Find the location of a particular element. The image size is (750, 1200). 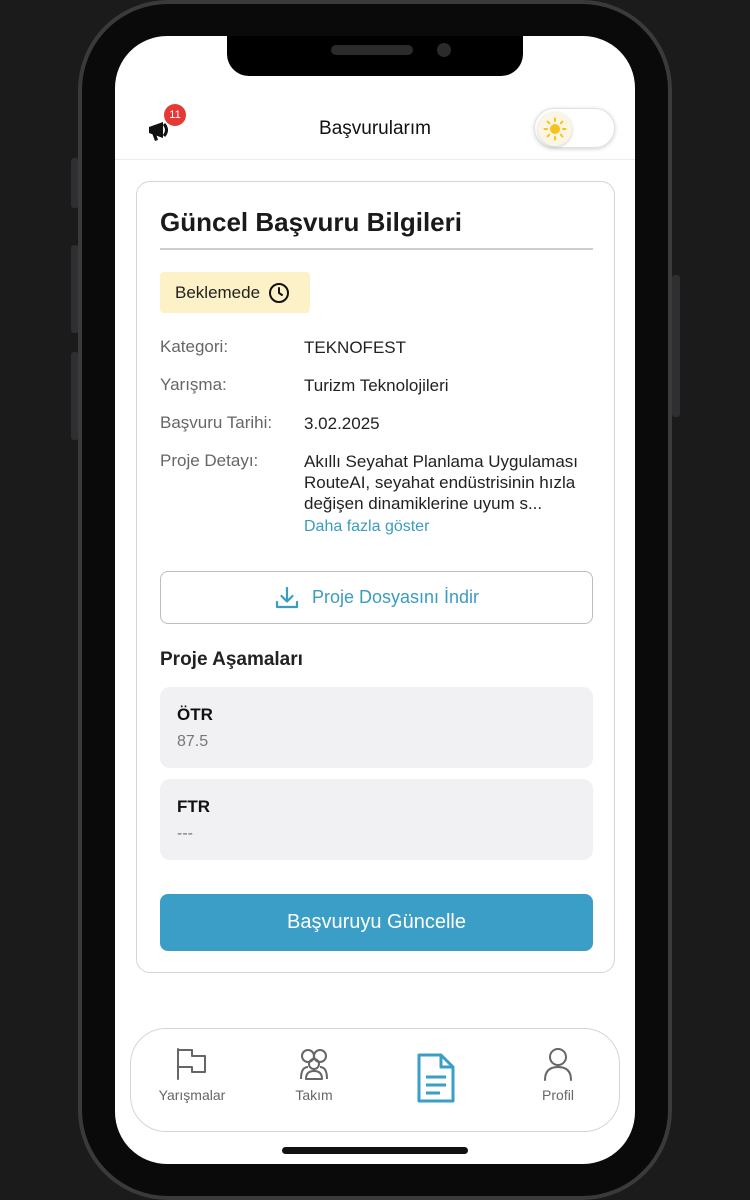

nav-item-competitions: Yarışmalar is located at coordinates (192, 1075).